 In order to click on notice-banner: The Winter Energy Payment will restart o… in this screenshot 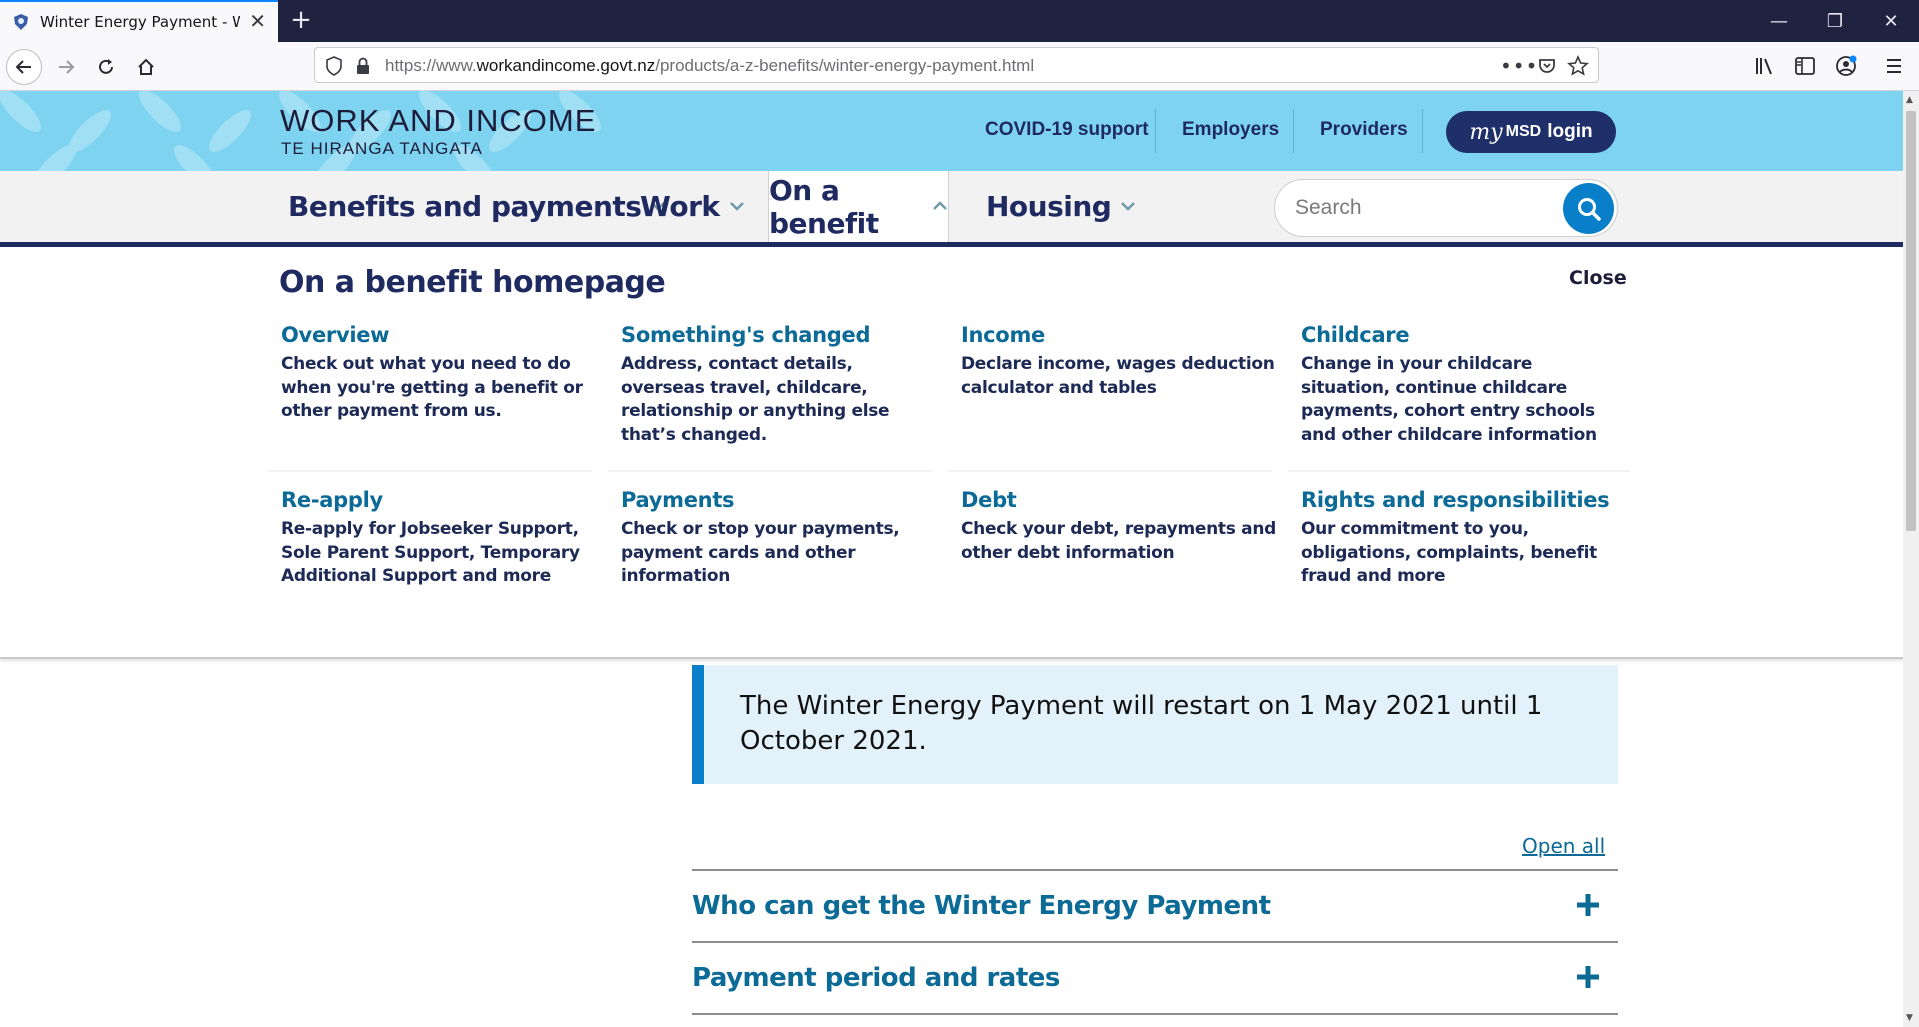, I will do `click(1155, 724)`.